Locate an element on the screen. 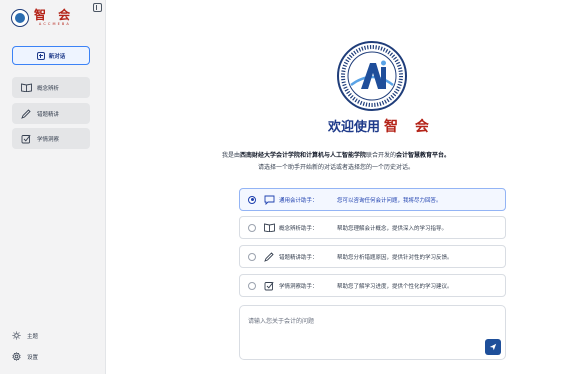  assistant-concept: 概念辨析助手： 帮助您理解会计概念，提供深入的学习指导。 is located at coordinates (372, 227).